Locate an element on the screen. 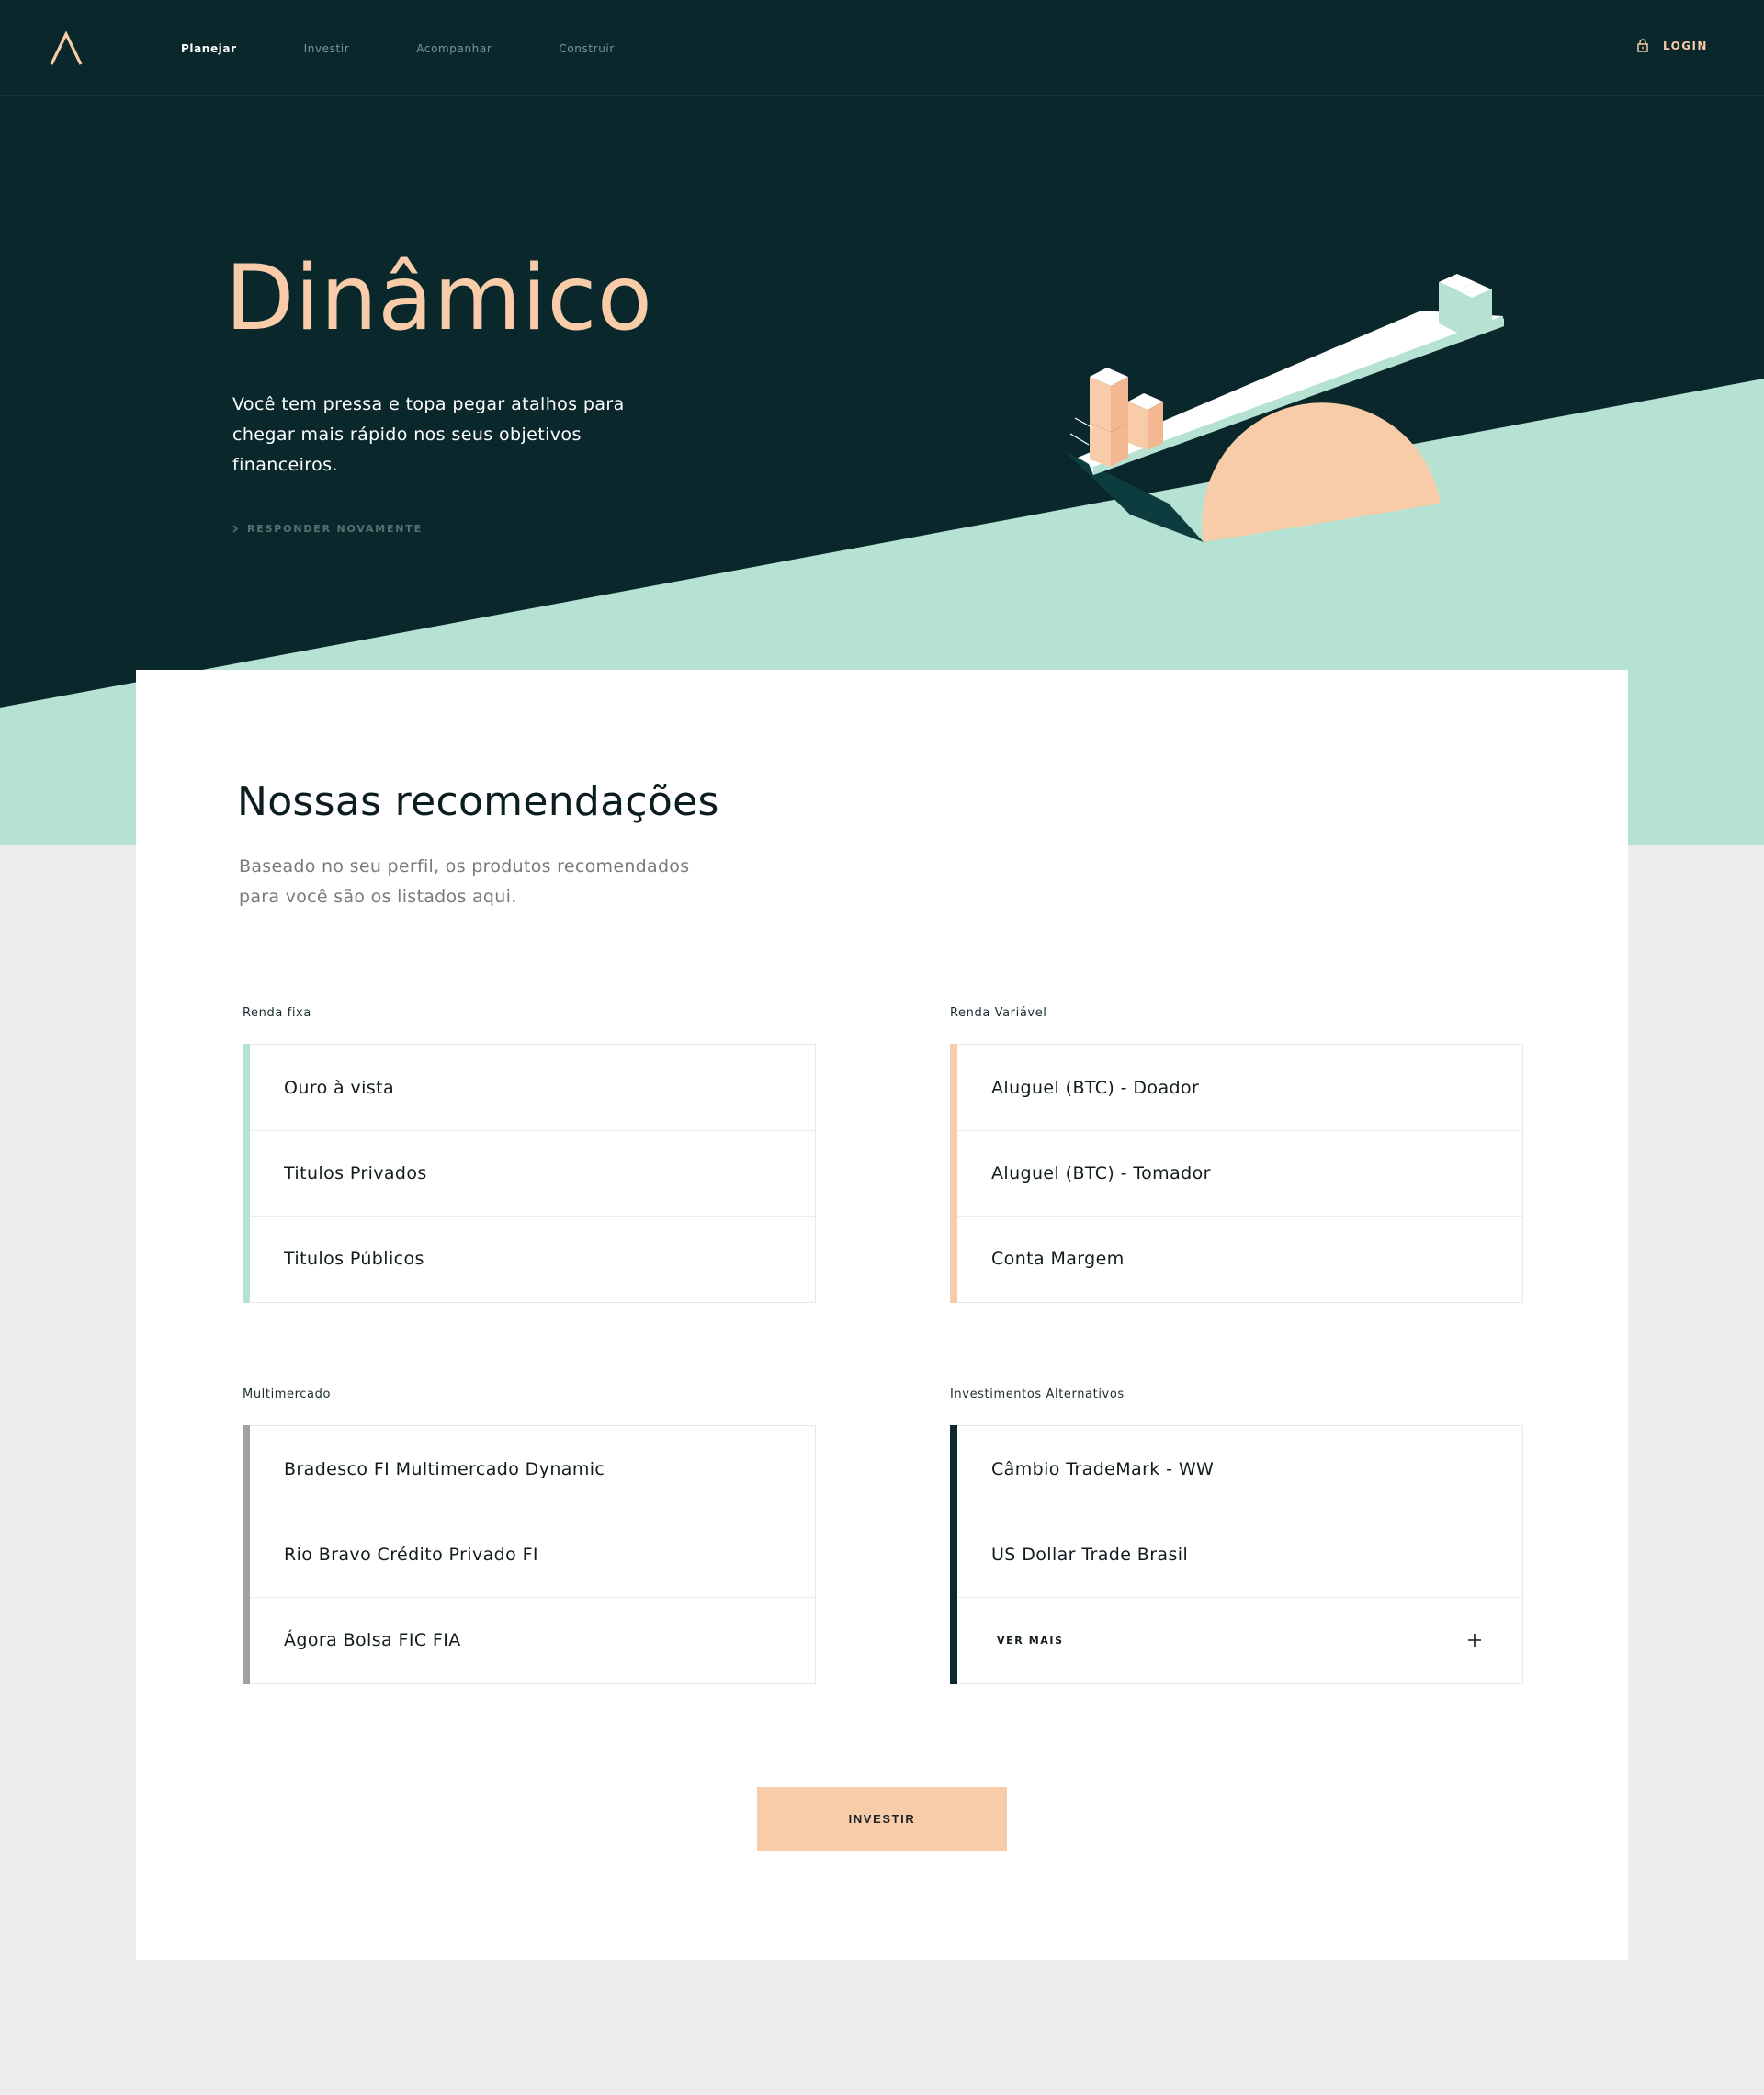 Image resolution: width=1764 pixels, height=2095 pixels. list-item: Titulos Privados is located at coordinates (533, 1173).